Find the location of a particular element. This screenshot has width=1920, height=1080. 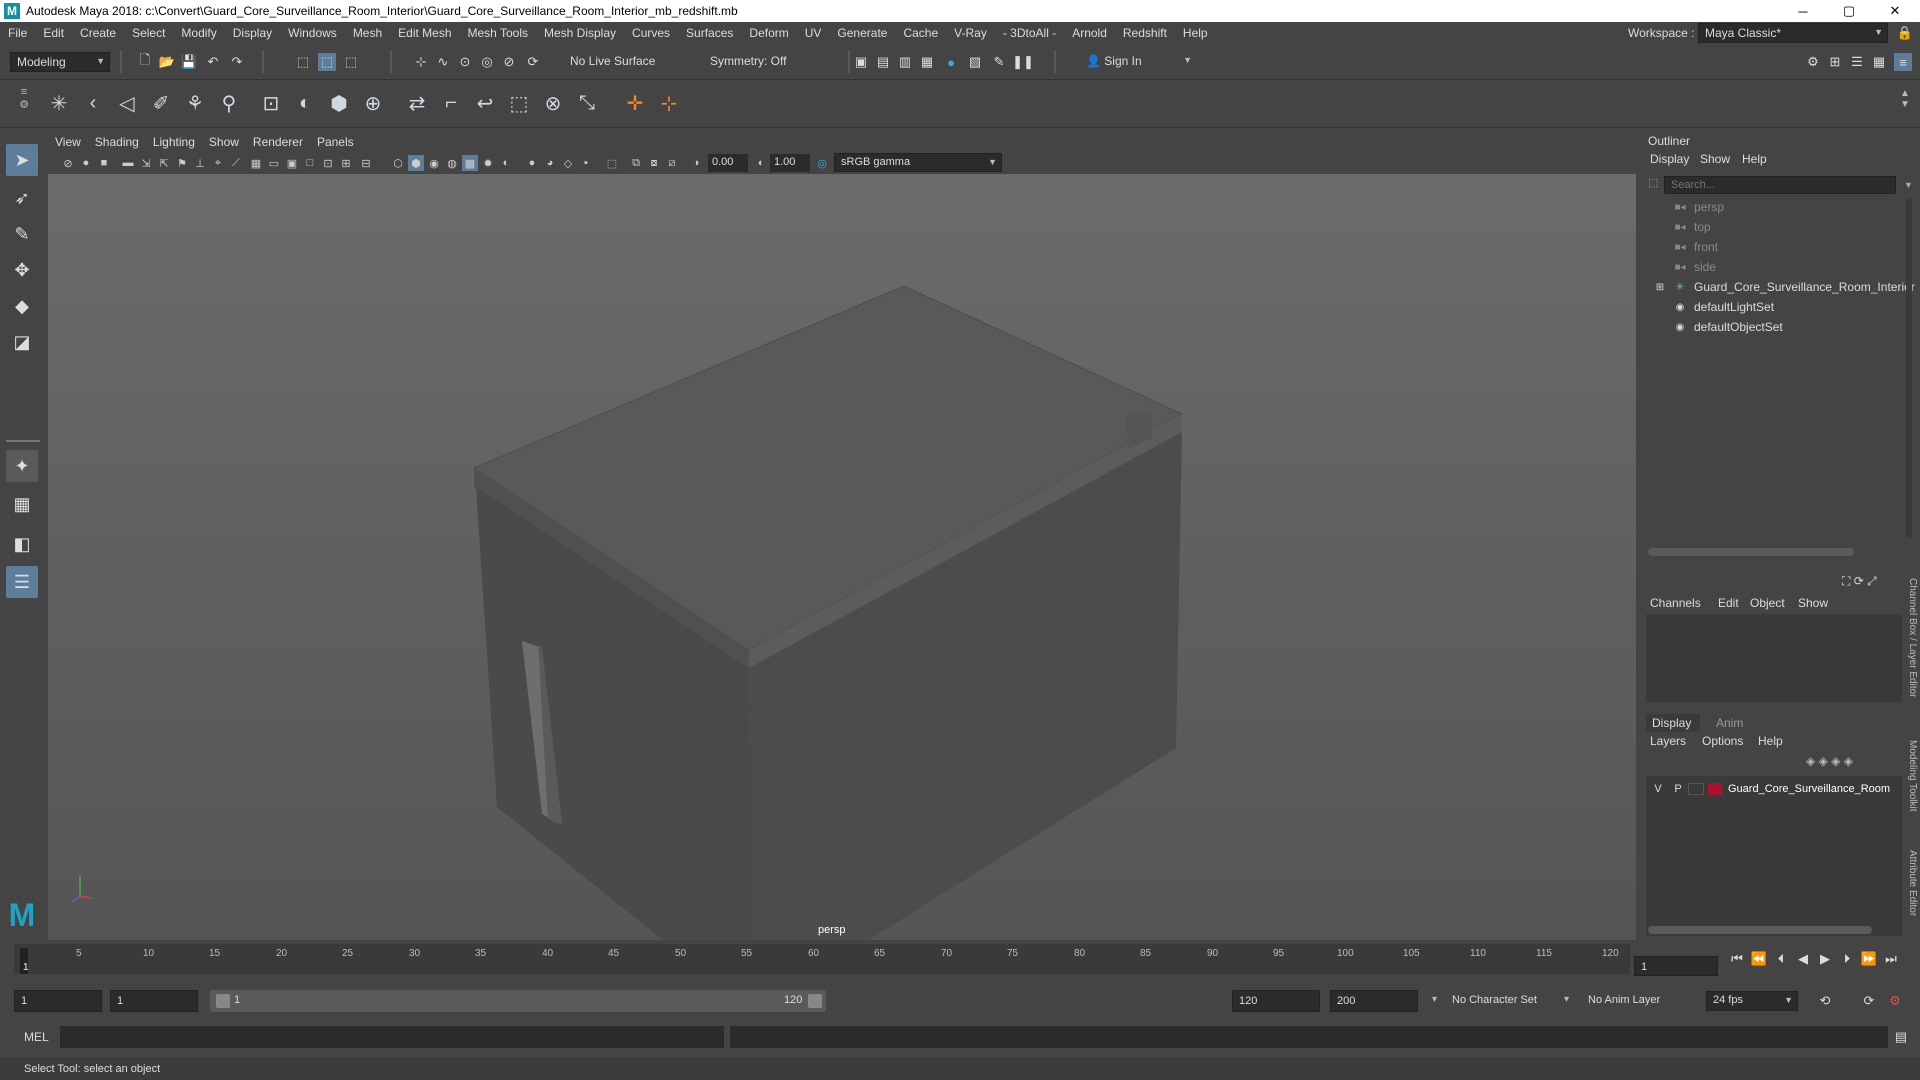

outliner-item-defaultlightset: ◉ defaultLightSet is located at coordinates (1723, 307).